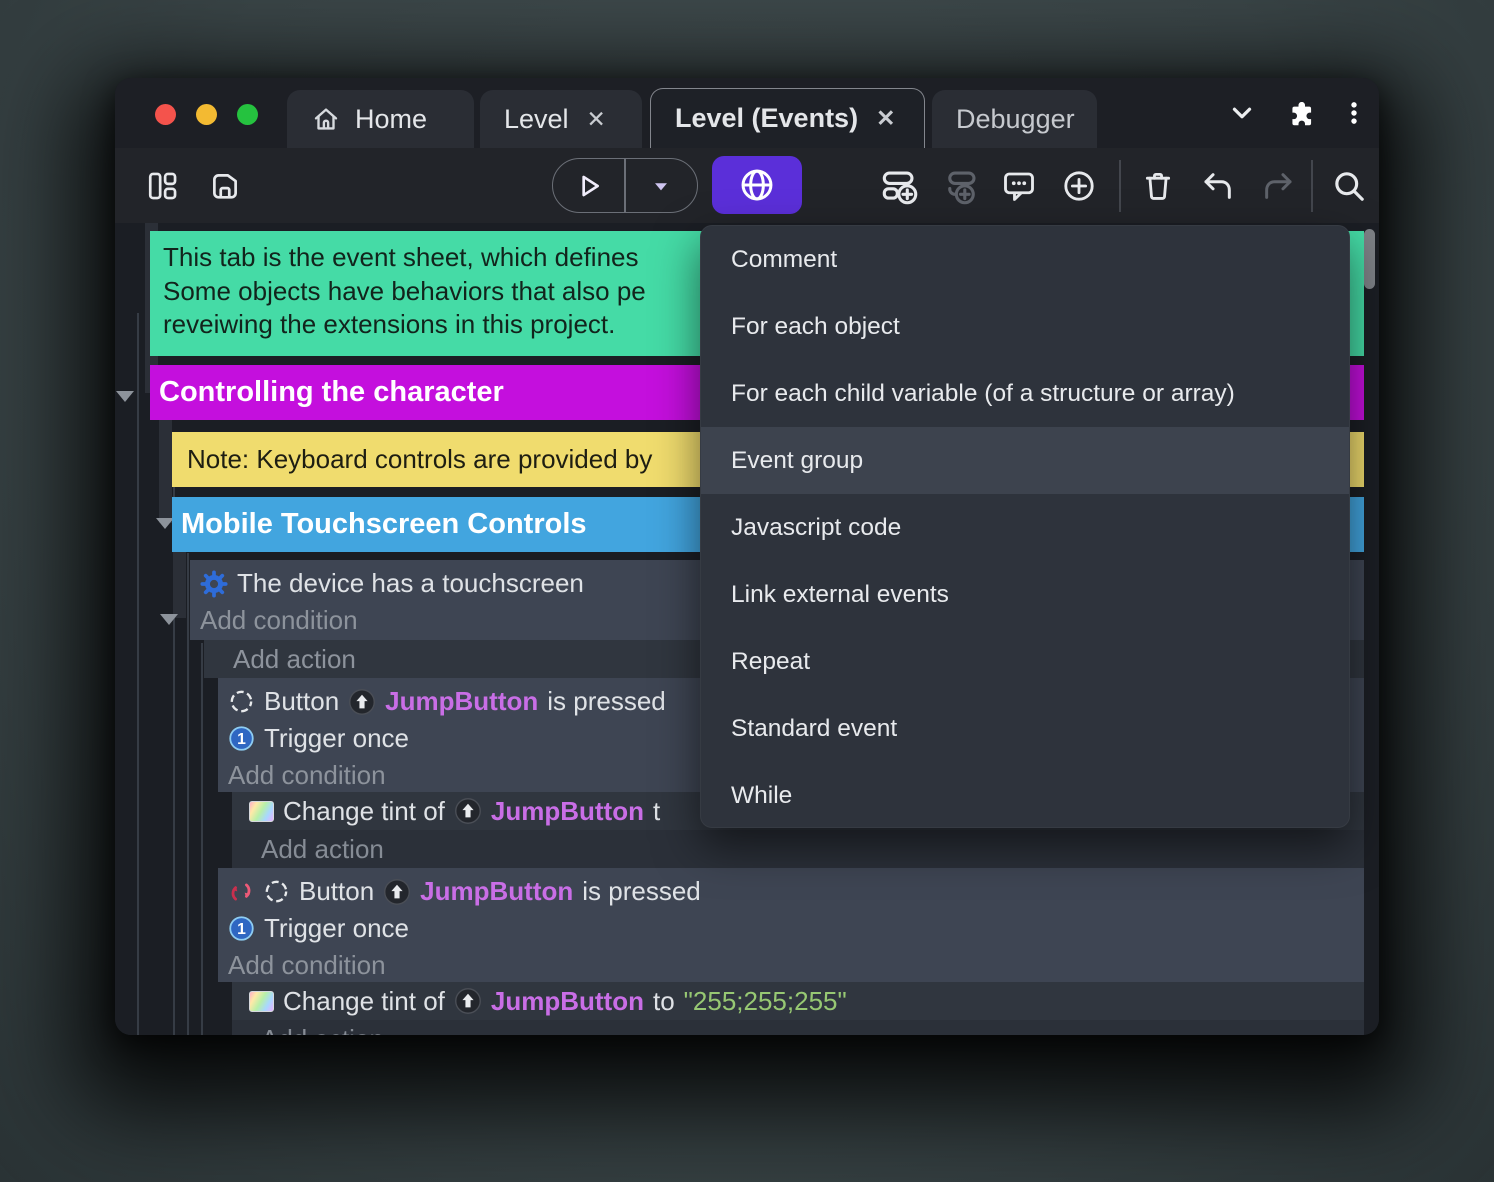 This screenshot has width=1494, height=1182. I want to click on trigger-once-icon: 1, so click(241, 928).